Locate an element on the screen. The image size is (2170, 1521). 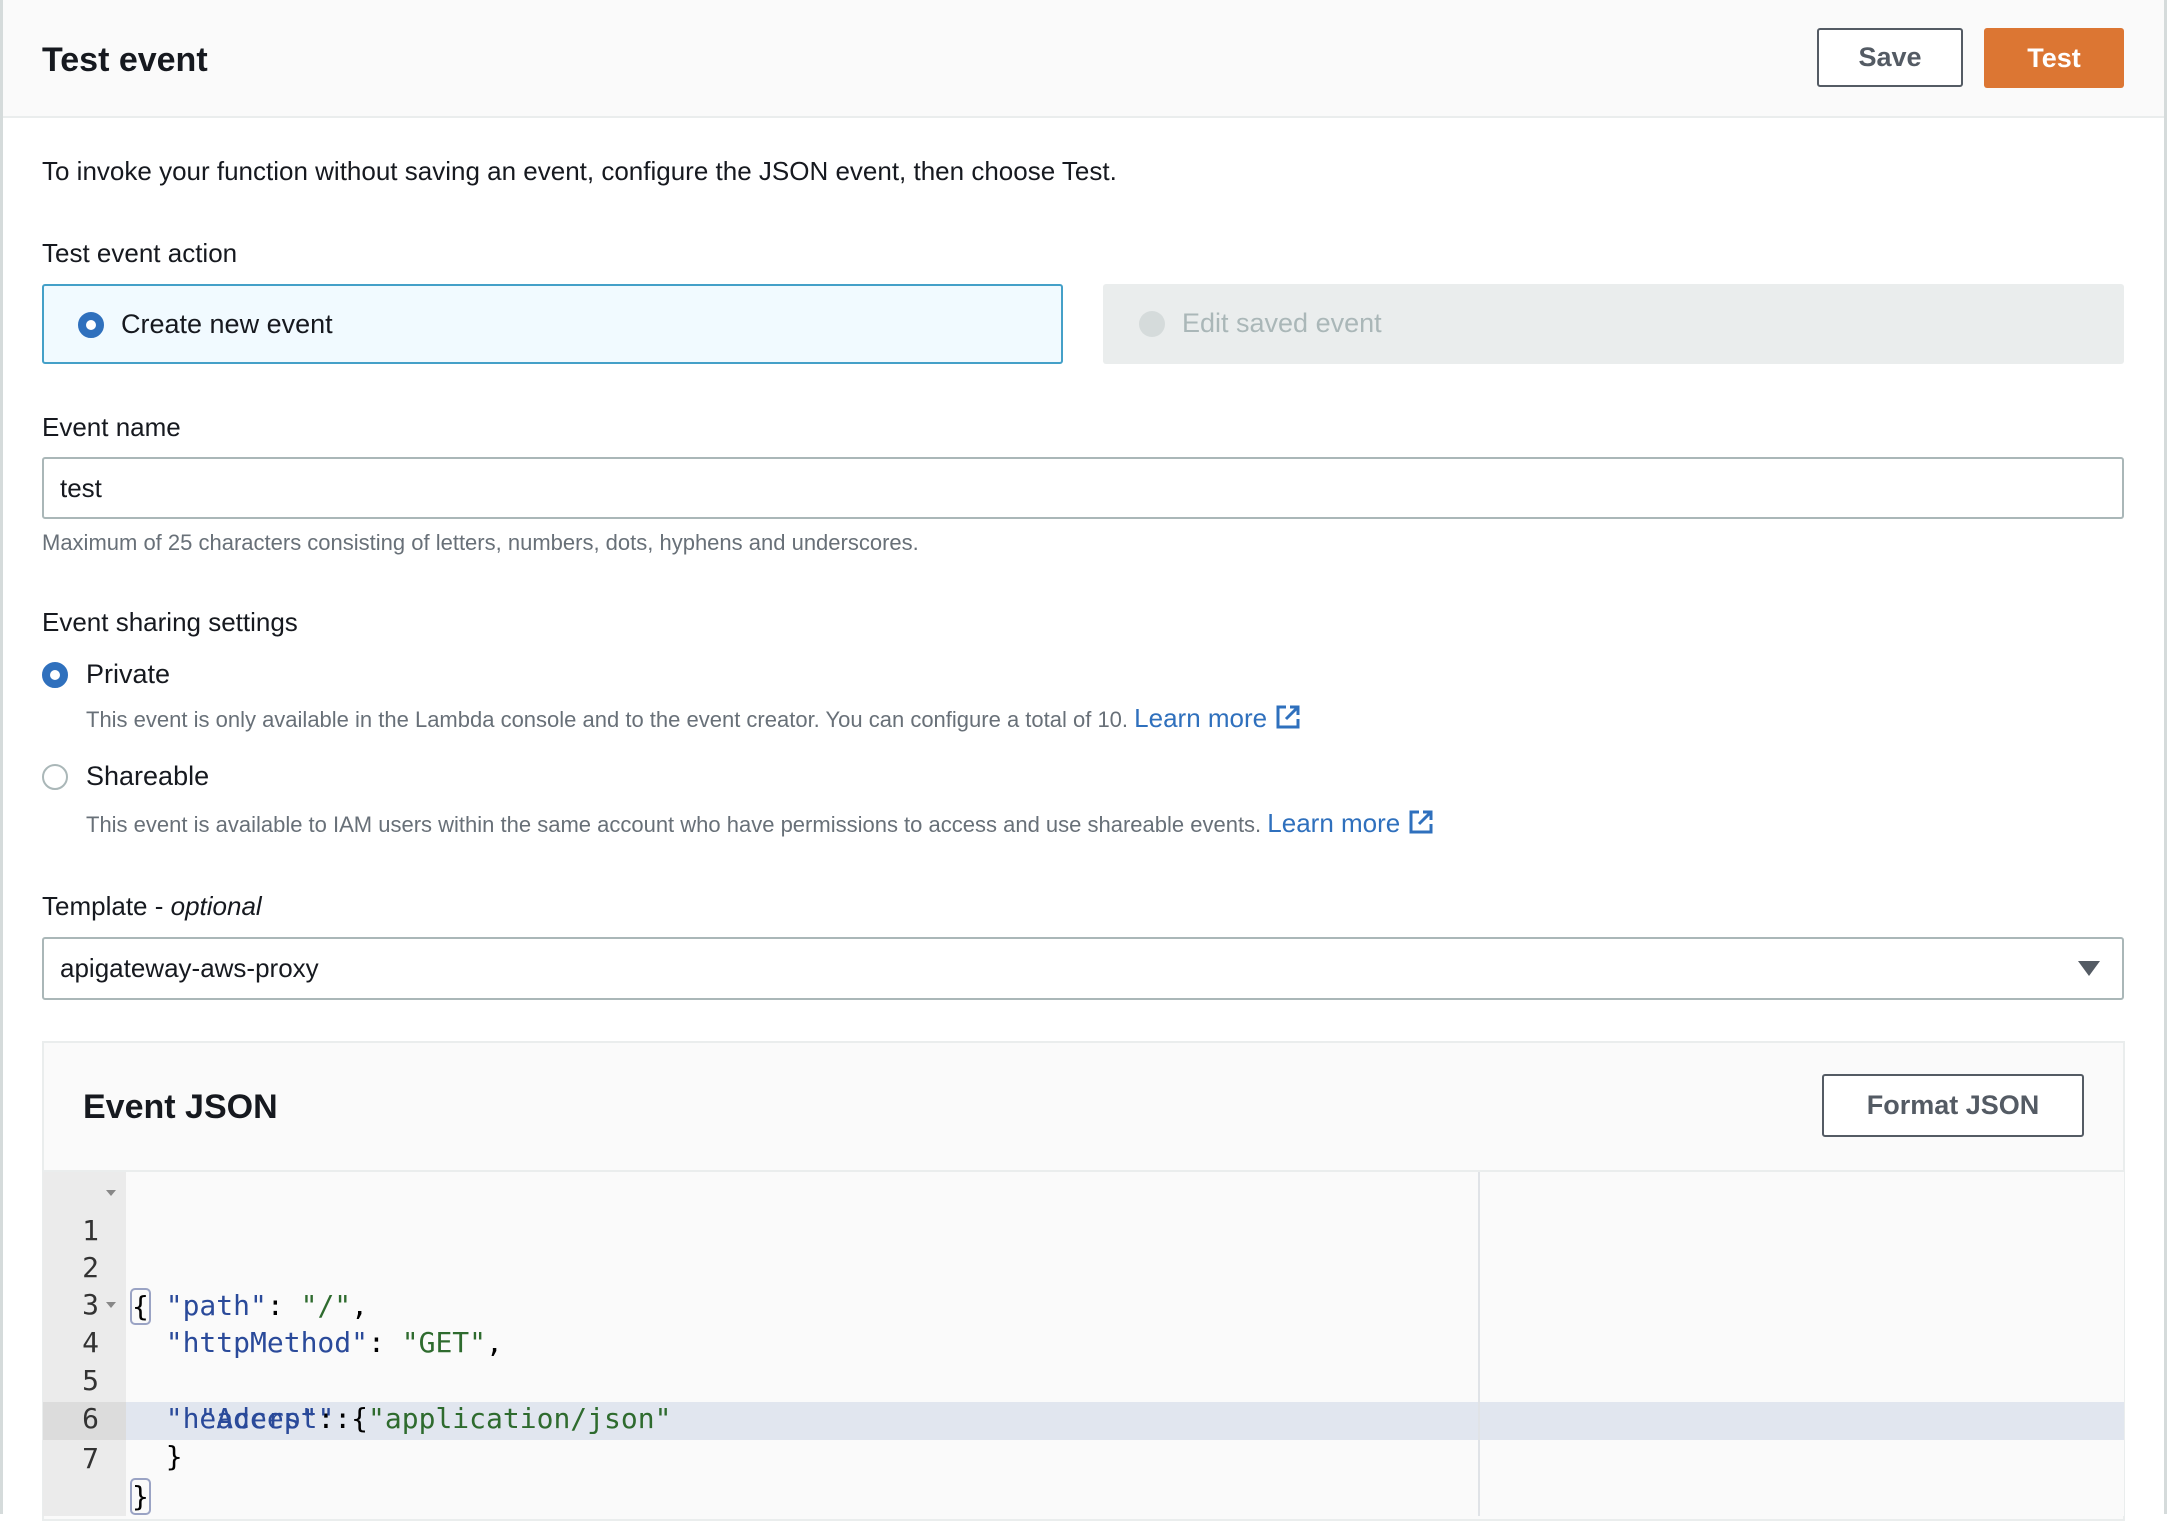
template-optional-text: optional is located at coordinates (216, 906).